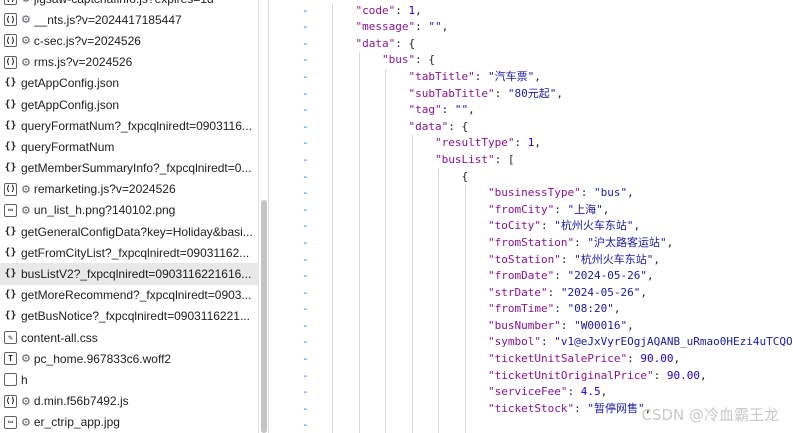 Image resolution: width=793 pixels, height=433 pixels. What do you see at coordinates (129, 40) in the screenshot?
I see `request-row: ⟨⟩ ⚙ c-sec.js?v=2024526` at bounding box center [129, 40].